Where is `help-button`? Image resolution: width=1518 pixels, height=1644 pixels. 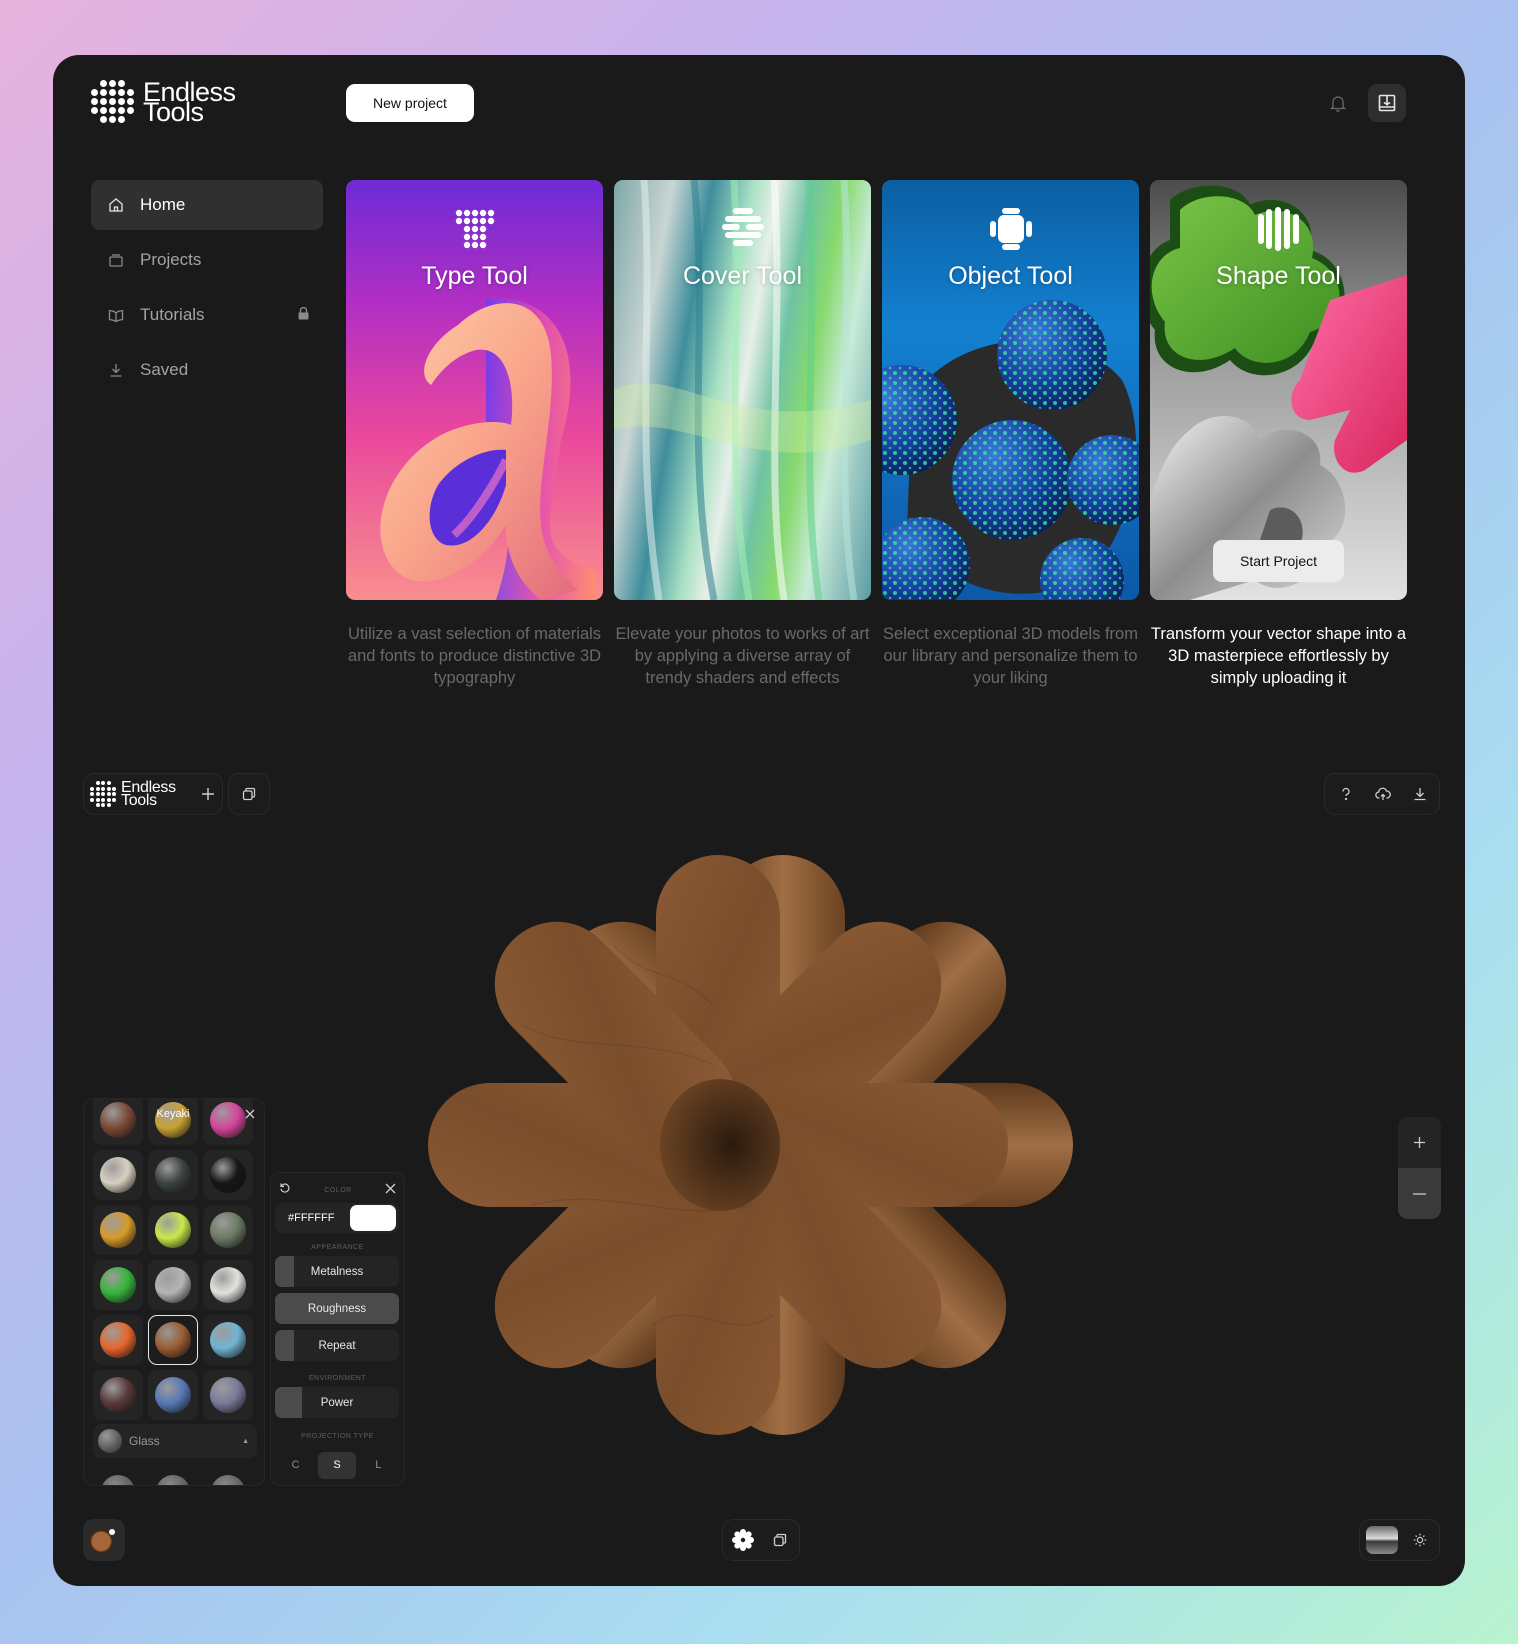
help-button is located at coordinates (1345, 794).